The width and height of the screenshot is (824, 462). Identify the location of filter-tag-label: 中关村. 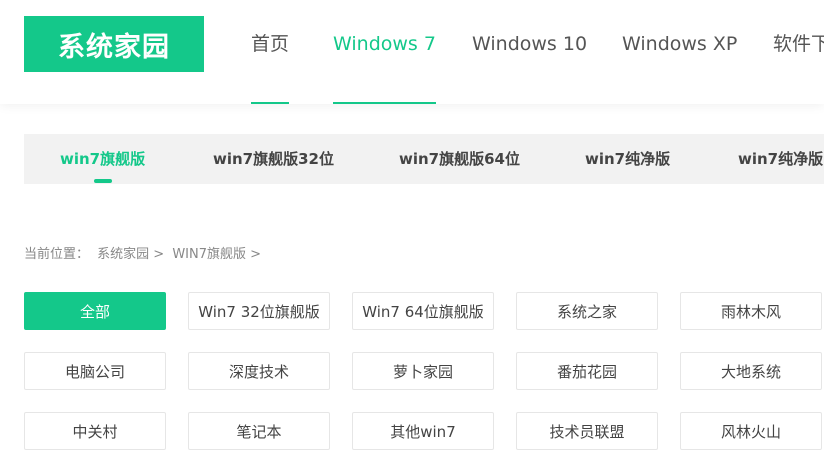
(95, 431).